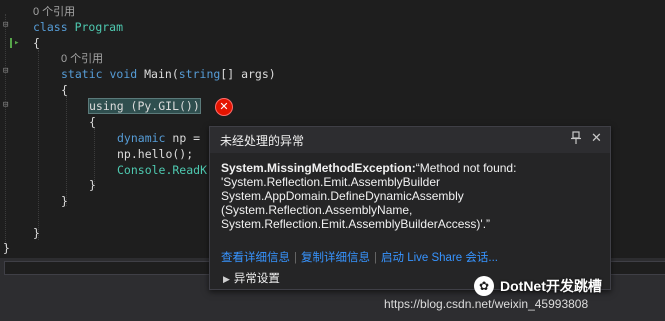 The width and height of the screenshot is (665, 321). Describe the element at coordinates (484, 286) in the screenshot. I see `wechat-logo-icon: ✿` at that location.